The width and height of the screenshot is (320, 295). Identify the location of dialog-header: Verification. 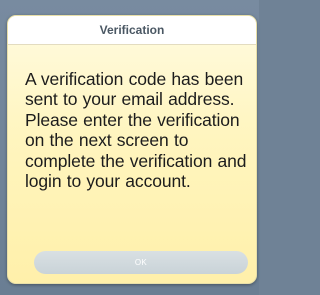
(132, 30).